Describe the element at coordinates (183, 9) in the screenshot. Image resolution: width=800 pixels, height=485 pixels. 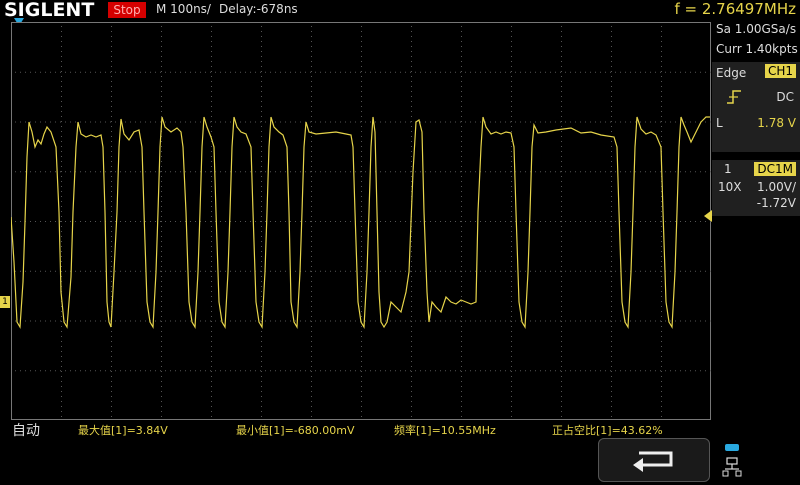
I see `timebase-readout: M 100ns/` at that location.